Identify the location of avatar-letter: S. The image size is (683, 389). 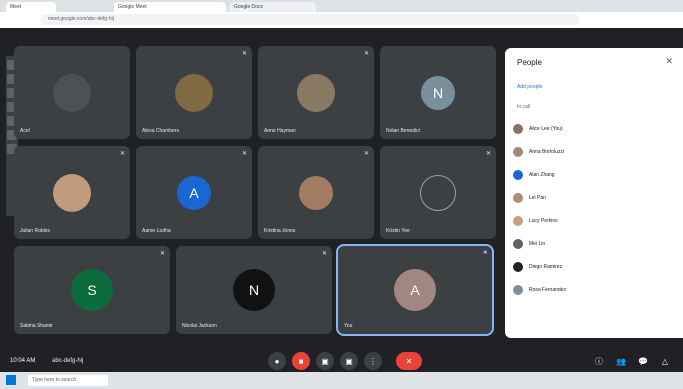
(92, 290).